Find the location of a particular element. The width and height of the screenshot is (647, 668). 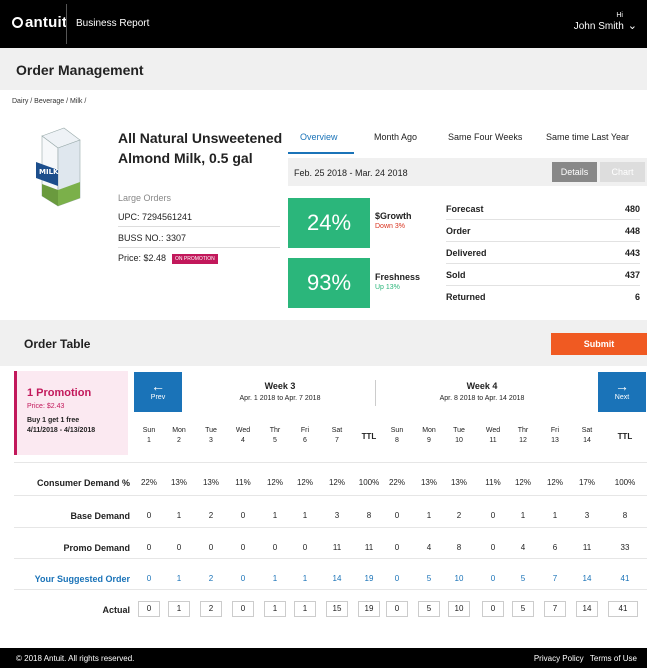

details-button: Details is located at coordinates (574, 172).